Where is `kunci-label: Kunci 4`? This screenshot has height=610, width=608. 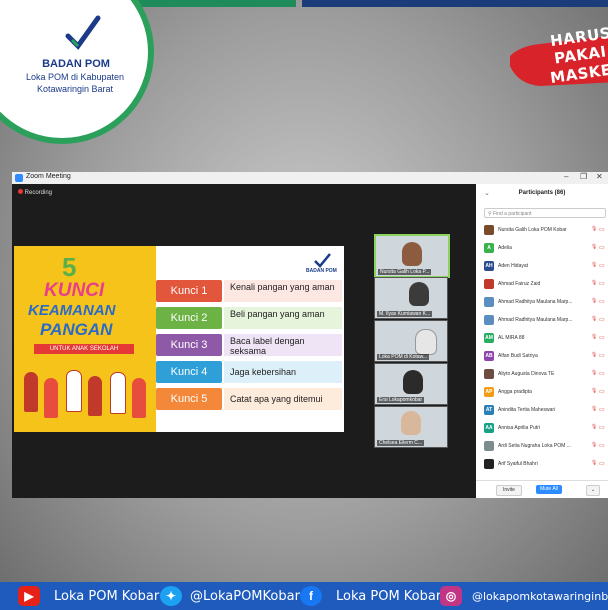
kunci-label: Kunci 4 is located at coordinates (189, 372).